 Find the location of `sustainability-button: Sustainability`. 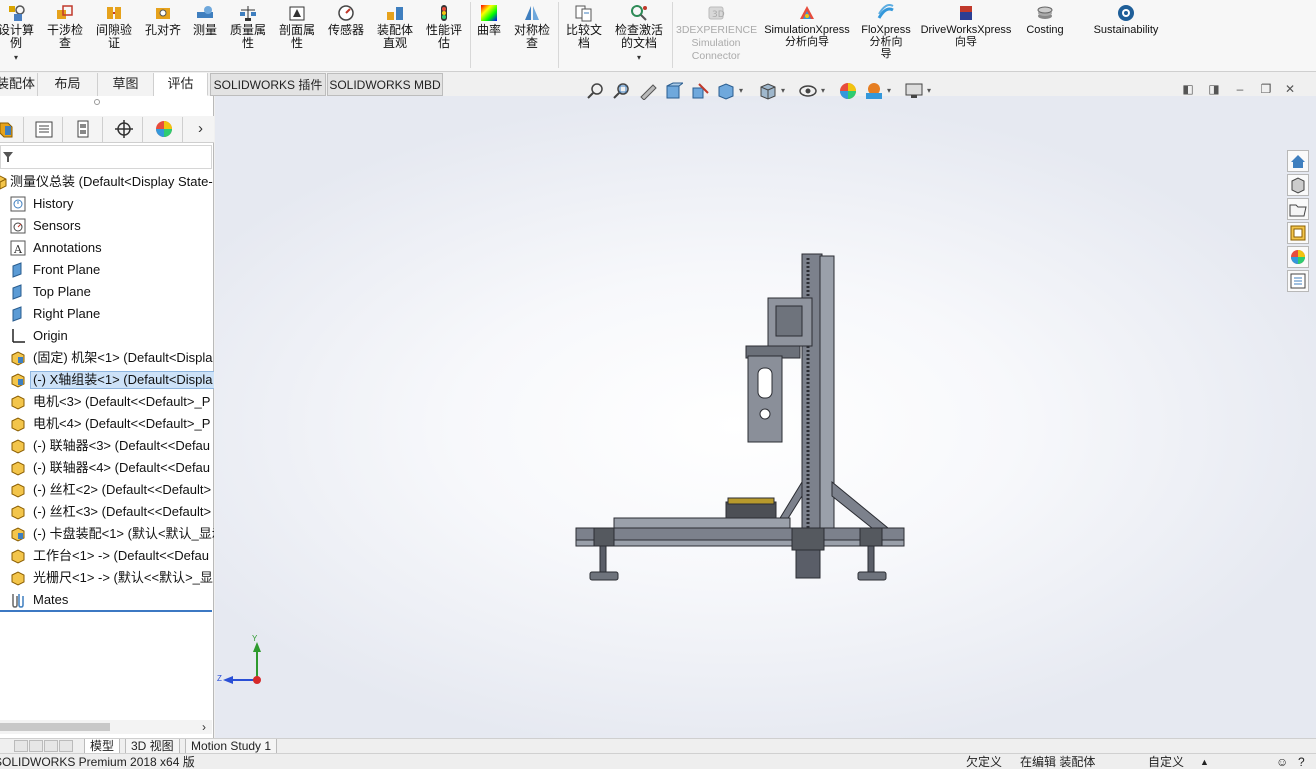

sustainability-button: Sustainability is located at coordinates (1126, 19).